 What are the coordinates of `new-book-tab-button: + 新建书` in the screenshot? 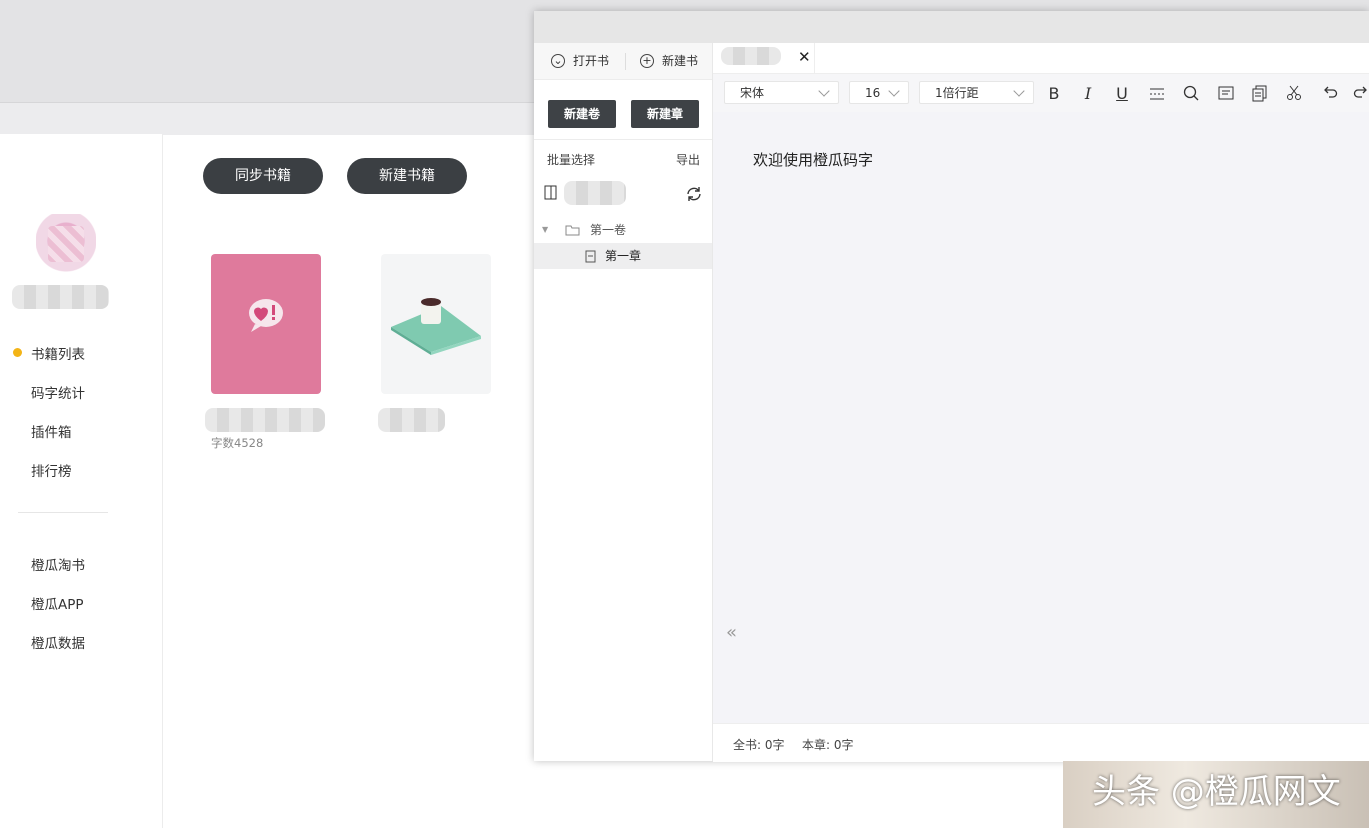 It's located at (669, 61).